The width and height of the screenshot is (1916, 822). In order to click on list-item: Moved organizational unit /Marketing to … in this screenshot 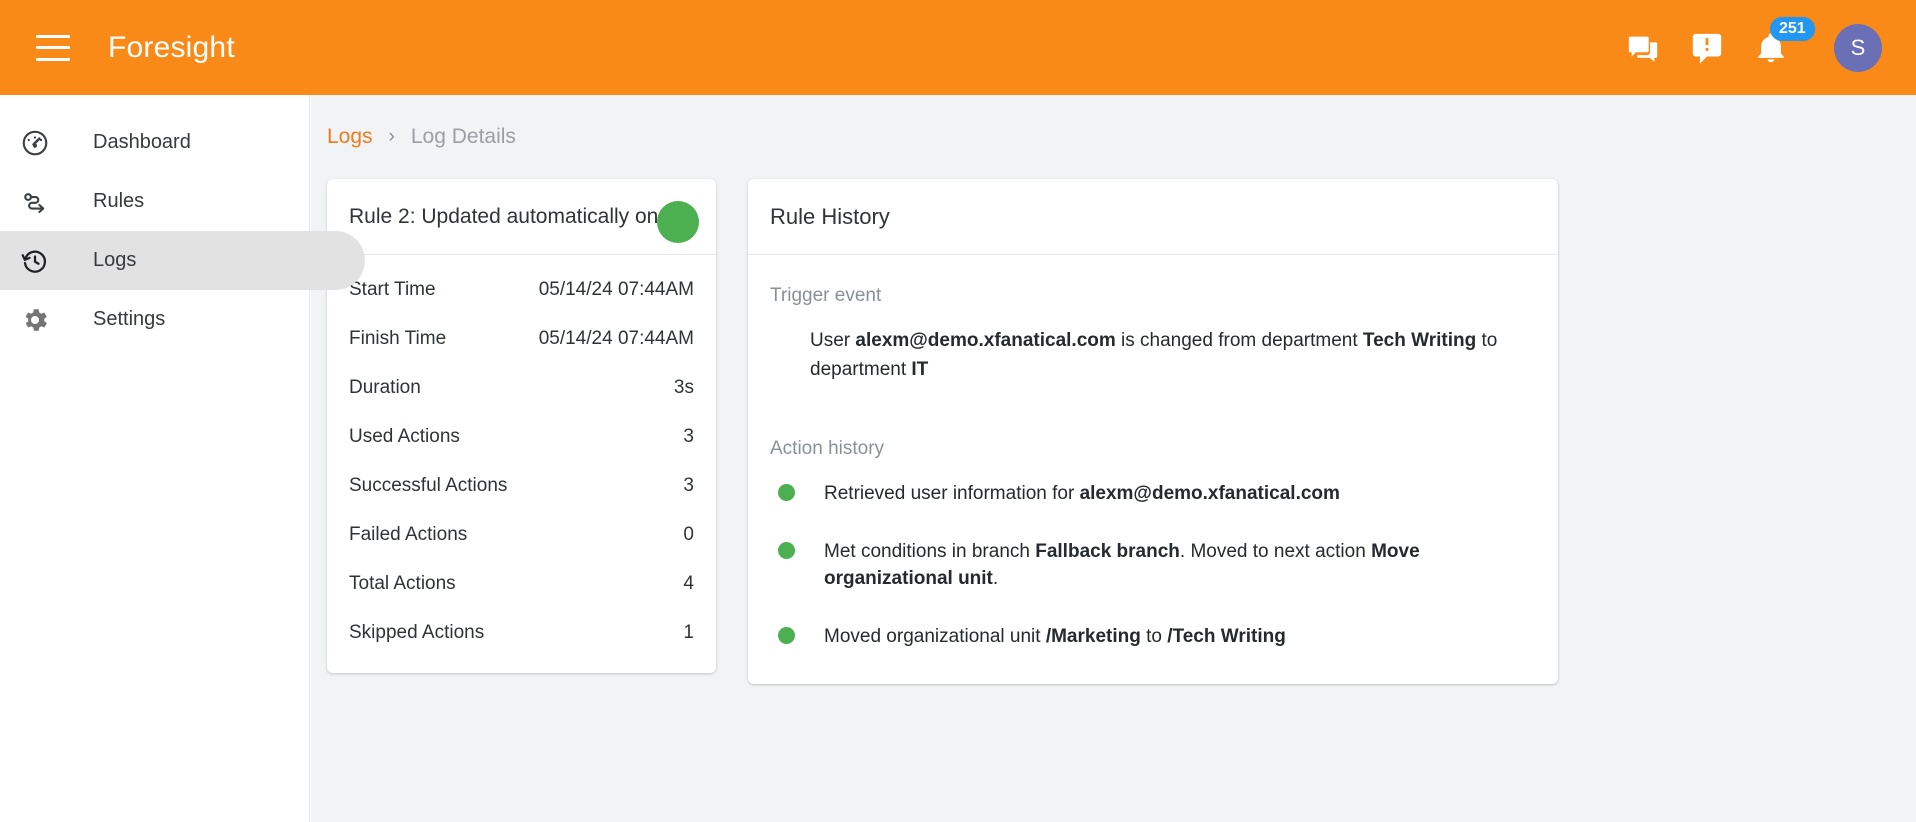, I will do `click(1152, 637)`.